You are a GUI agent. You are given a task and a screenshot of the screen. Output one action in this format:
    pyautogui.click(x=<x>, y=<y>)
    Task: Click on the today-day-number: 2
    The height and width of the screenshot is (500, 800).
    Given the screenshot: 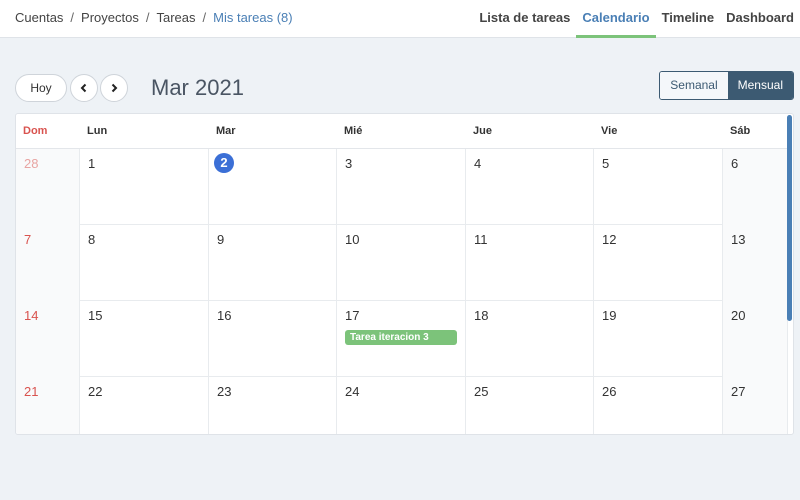 What is the action you would take?
    pyautogui.click(x=224, y=163)
    